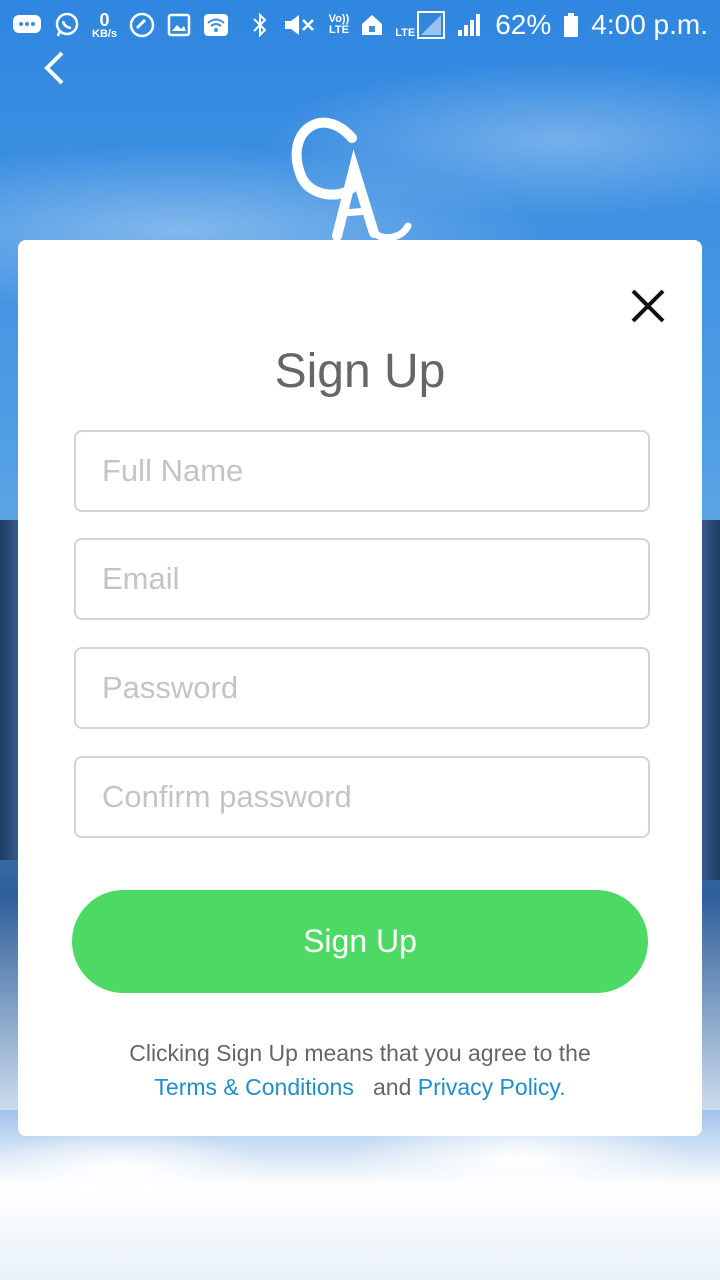 The width and height of the screenshot is (720, 1280). Describe the element at coordinates (120, 25) in the screenshot. I see `status-left: 0 KB/s` at that location.